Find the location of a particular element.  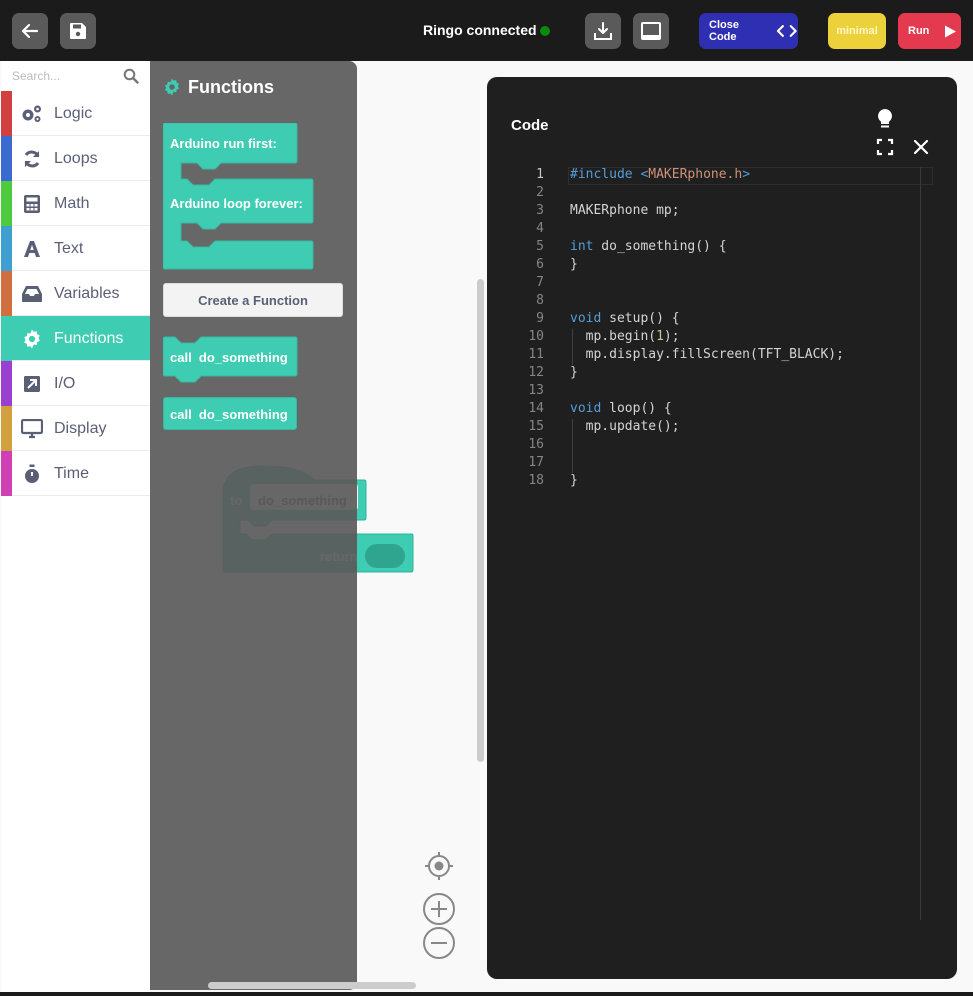

line-content: void loop() { is located at coordinates (621, 408).